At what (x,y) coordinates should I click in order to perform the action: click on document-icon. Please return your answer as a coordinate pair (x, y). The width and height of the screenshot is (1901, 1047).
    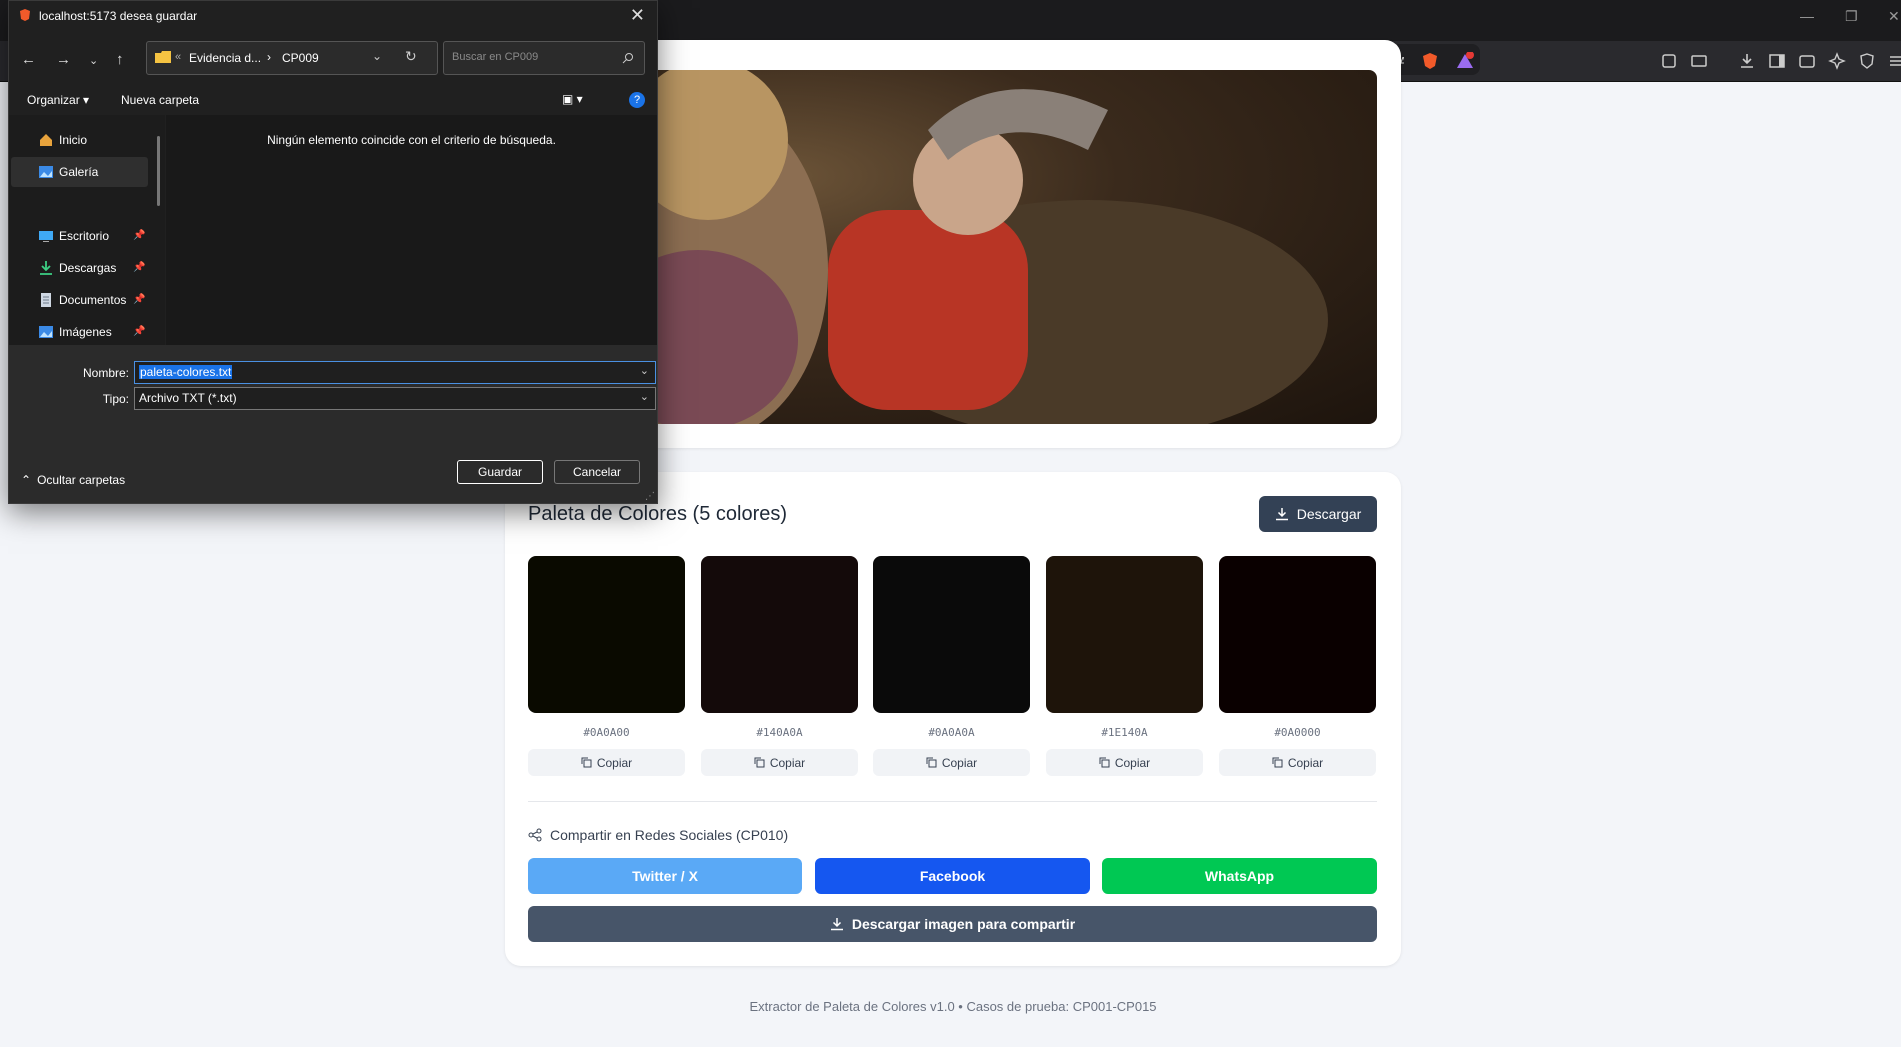
    Looking at the image, I should click on (46, 300).